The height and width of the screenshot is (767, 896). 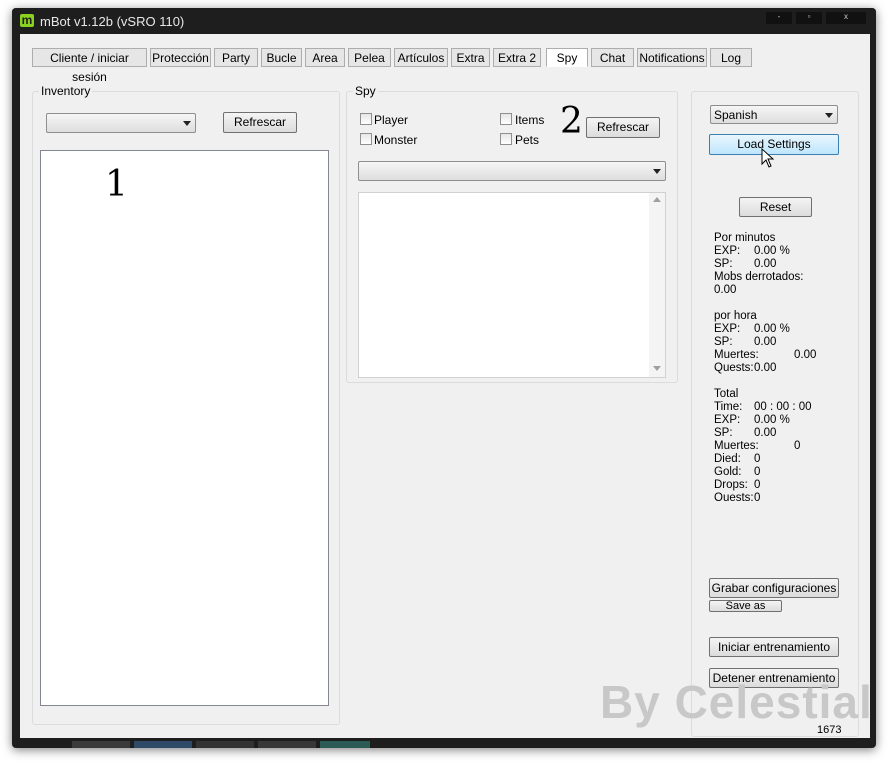 I want to click on spy-list, so click(x=512, y=285).